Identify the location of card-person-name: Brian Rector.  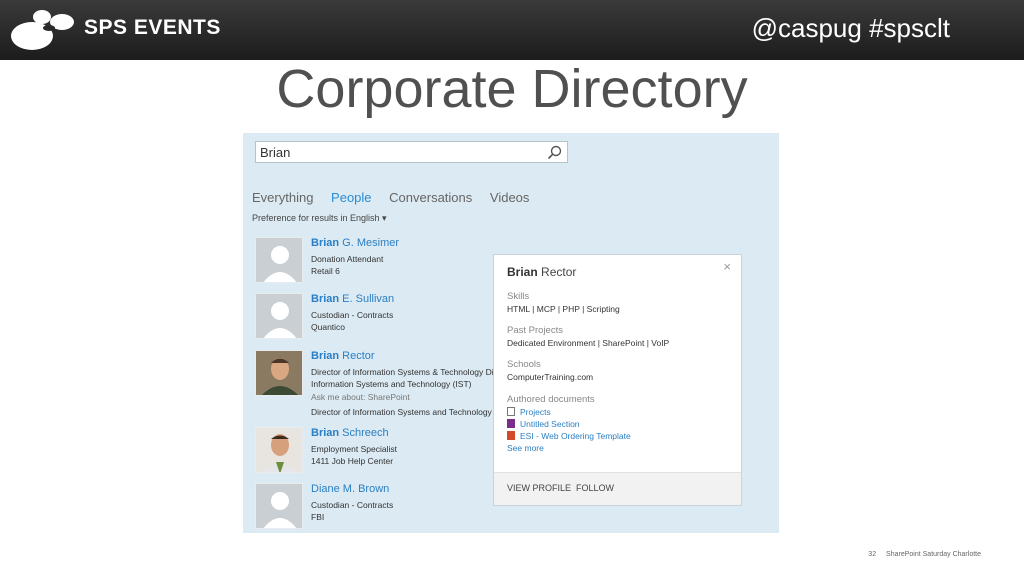
(542, 272).